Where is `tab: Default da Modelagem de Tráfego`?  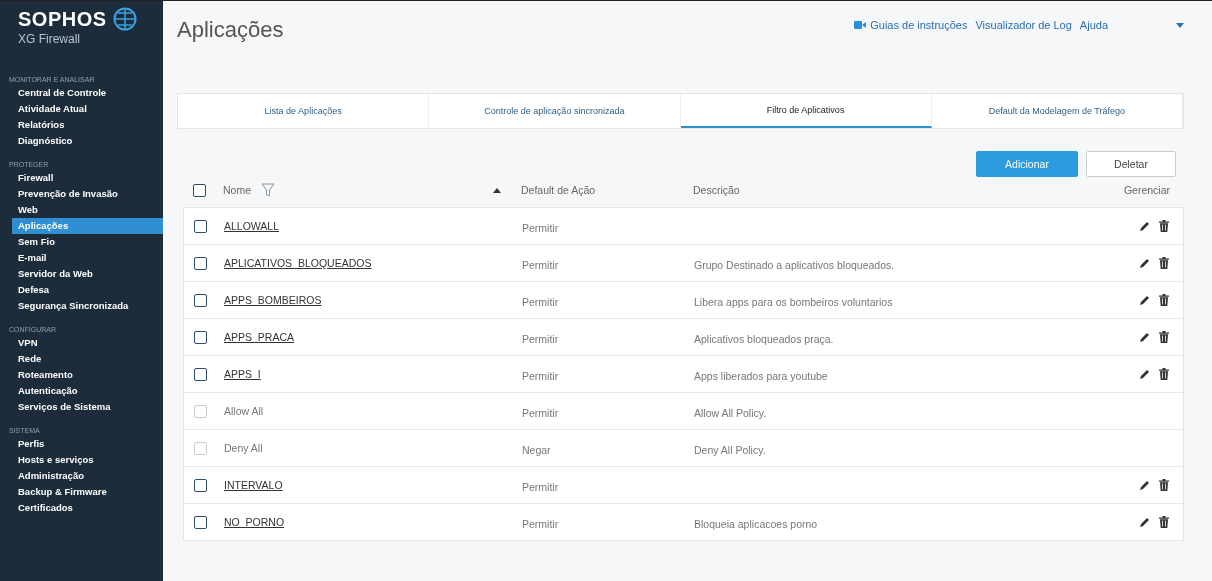
tab: Default da Modelagem de Tráfego is located at coordinates (1057, 111).